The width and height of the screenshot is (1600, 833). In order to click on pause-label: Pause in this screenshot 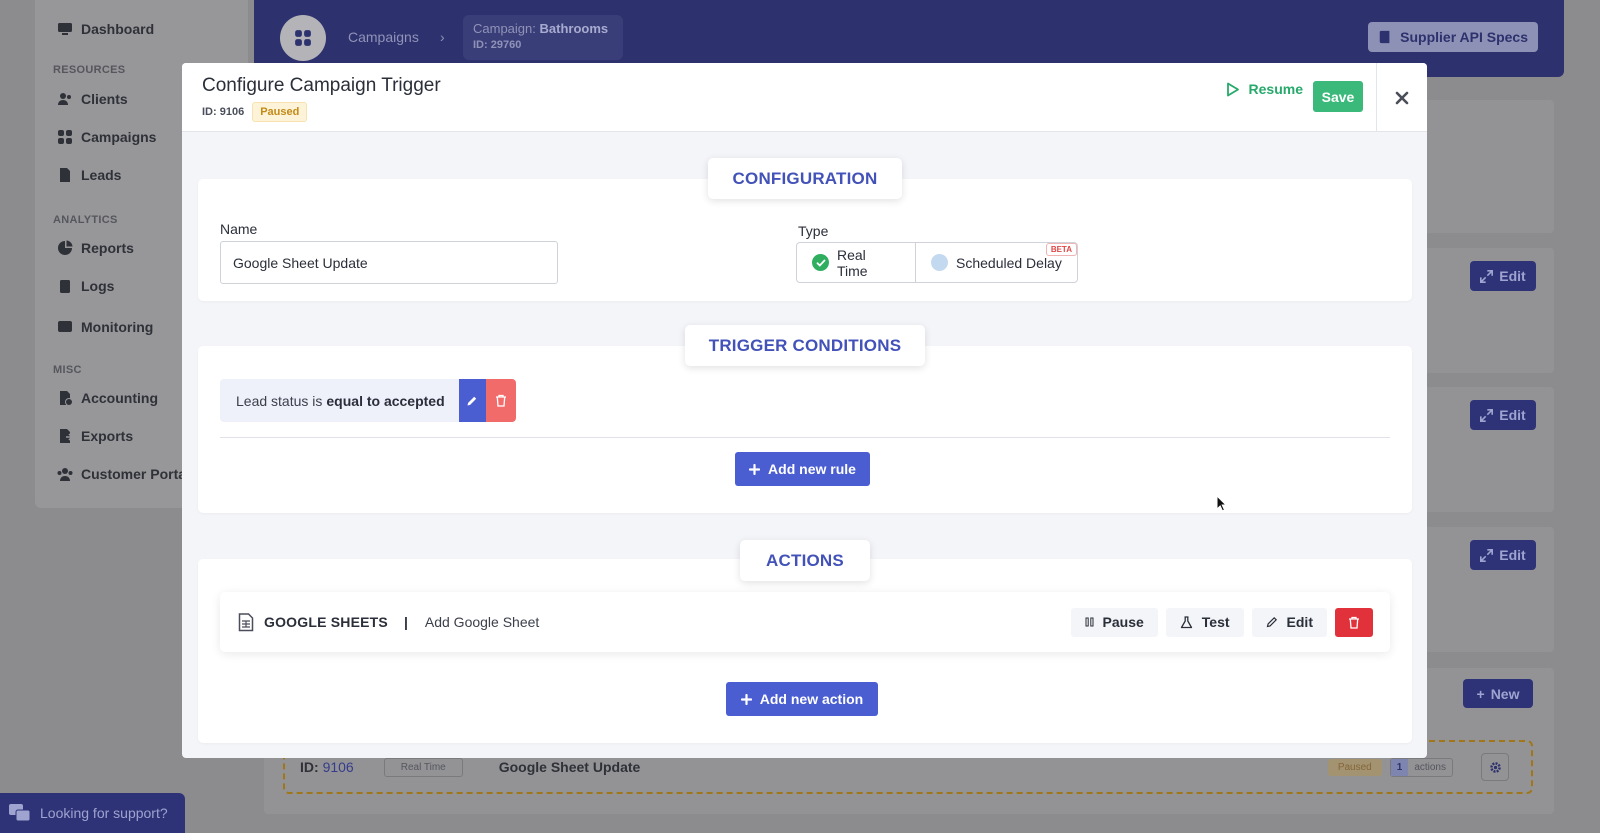, I will do `click(1123, 622)`.